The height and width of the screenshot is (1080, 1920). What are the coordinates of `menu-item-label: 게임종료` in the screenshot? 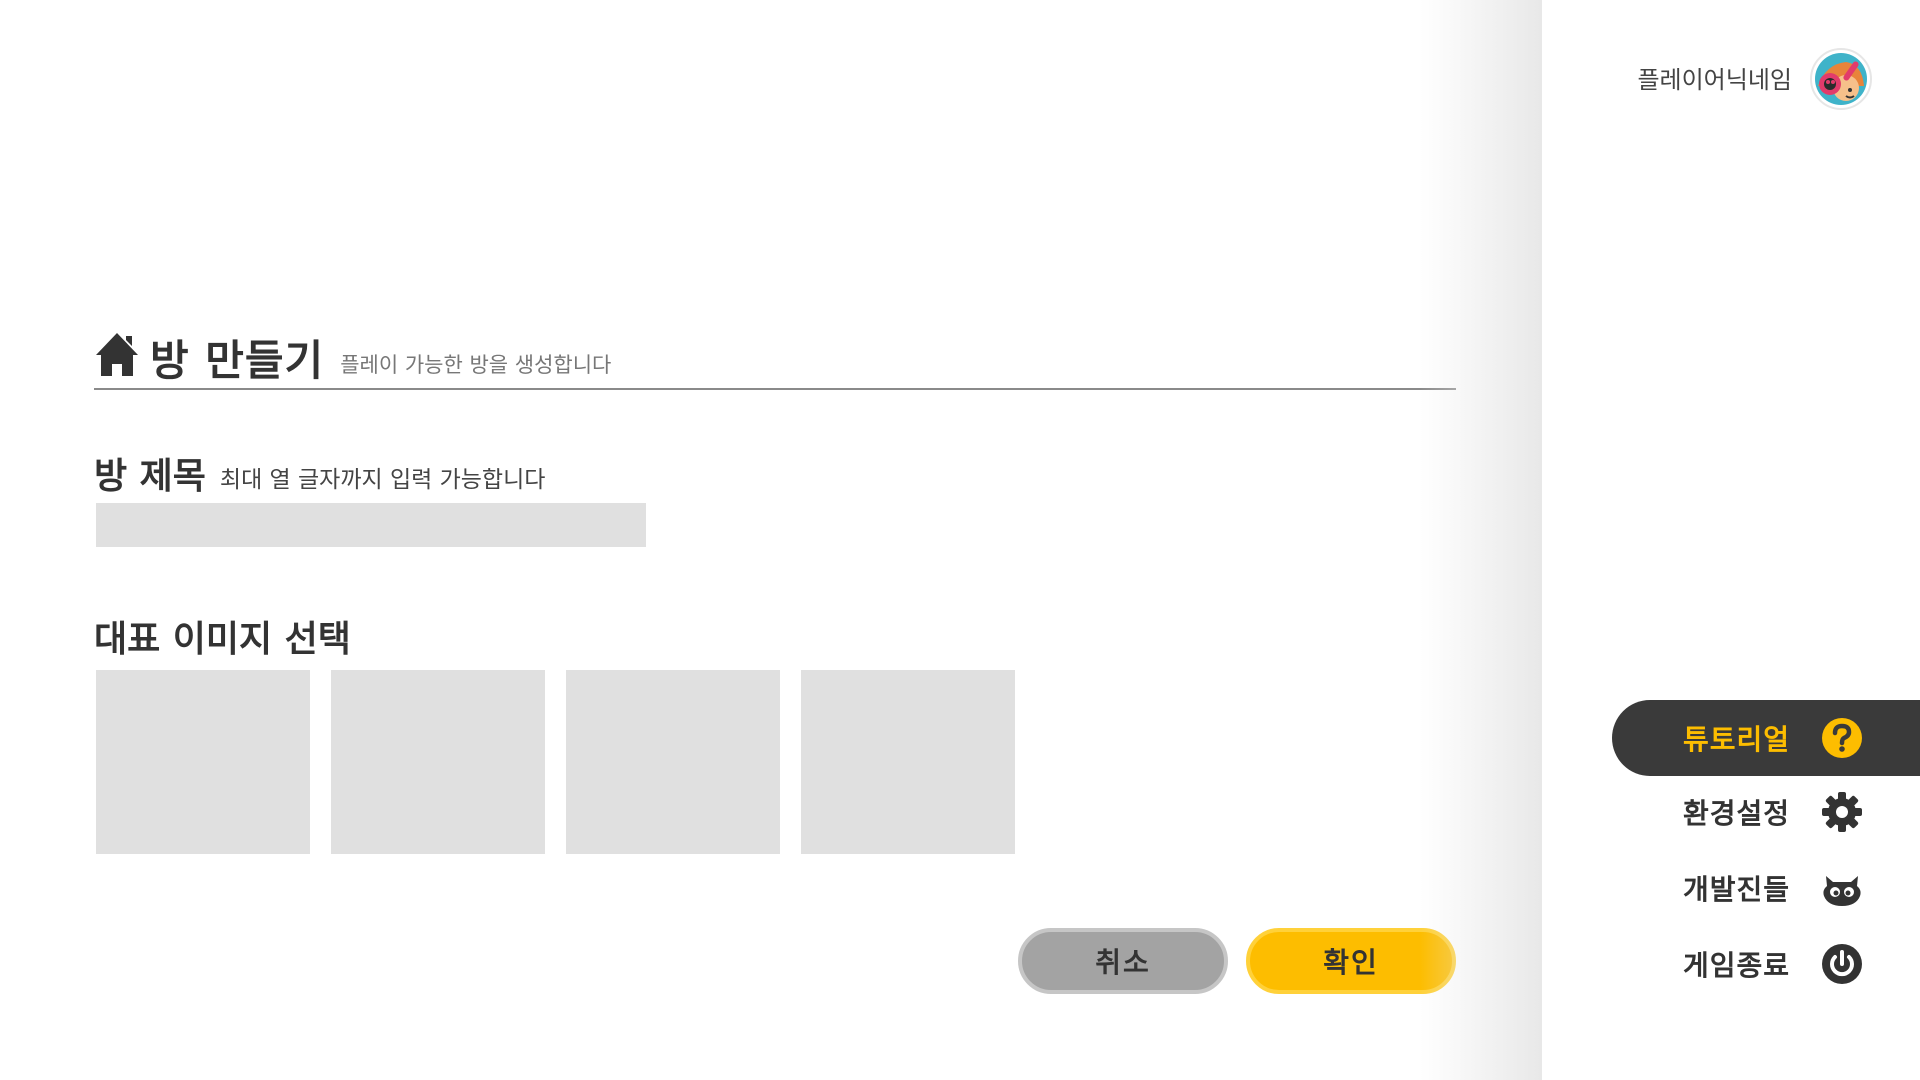 It's located at (1736, 965).